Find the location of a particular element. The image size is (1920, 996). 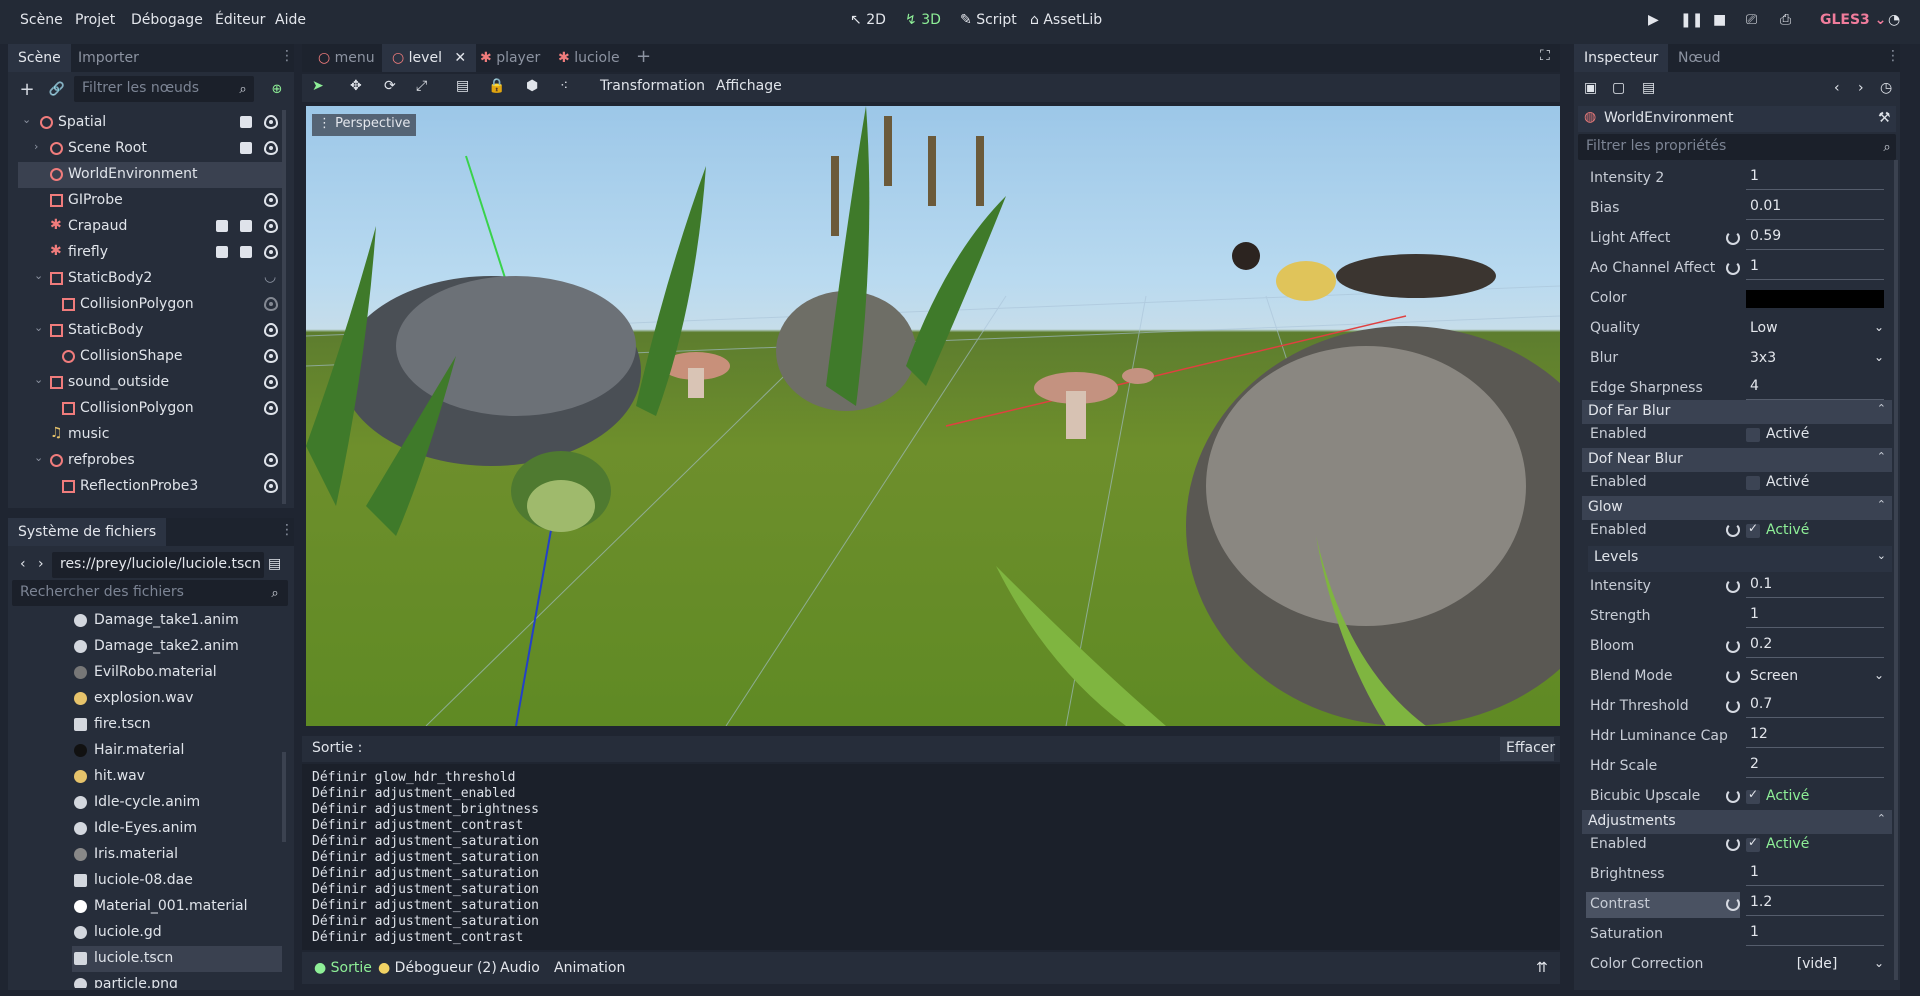

dock-menu-icon: ⋮ is located at coordinates (1893, 56).